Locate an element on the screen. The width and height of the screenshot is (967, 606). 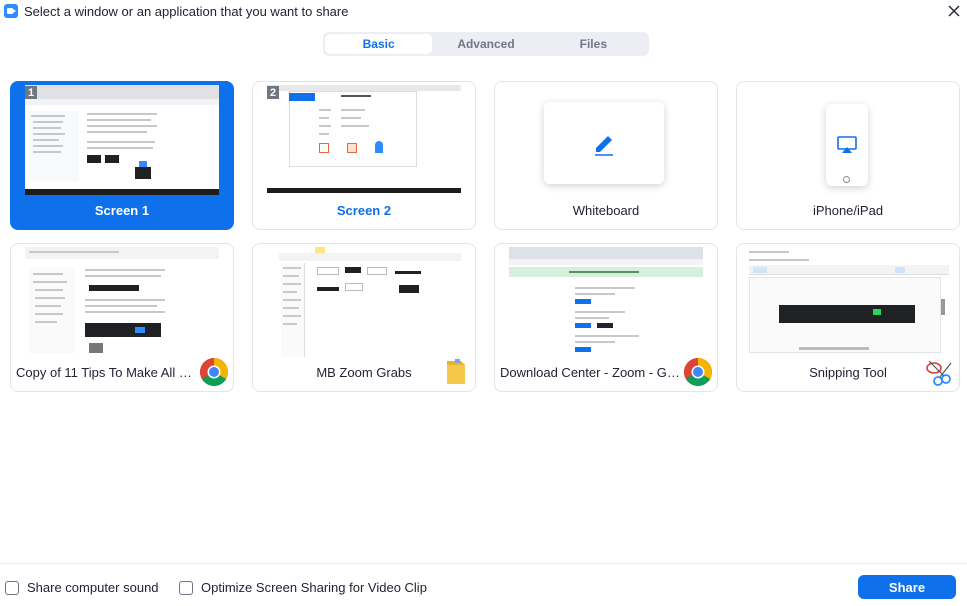
zoom-app-icon is located at coordinates (11, 11).